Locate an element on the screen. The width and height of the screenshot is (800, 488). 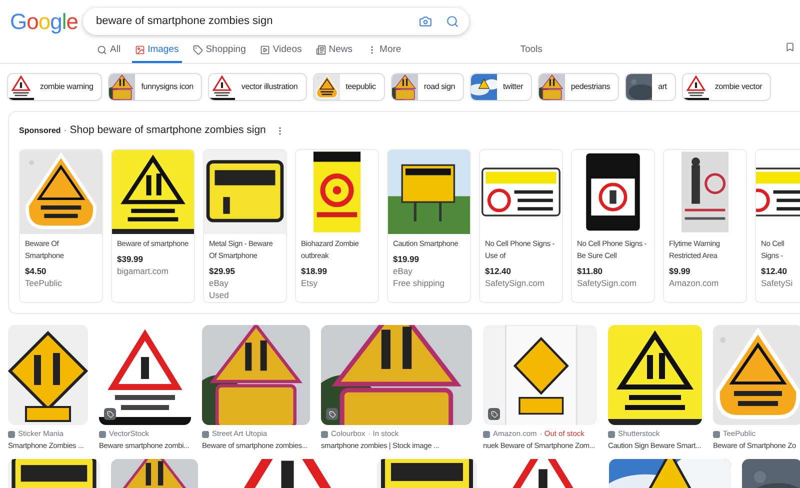
product-price: $11.80 is located at coordinates (590, 271).